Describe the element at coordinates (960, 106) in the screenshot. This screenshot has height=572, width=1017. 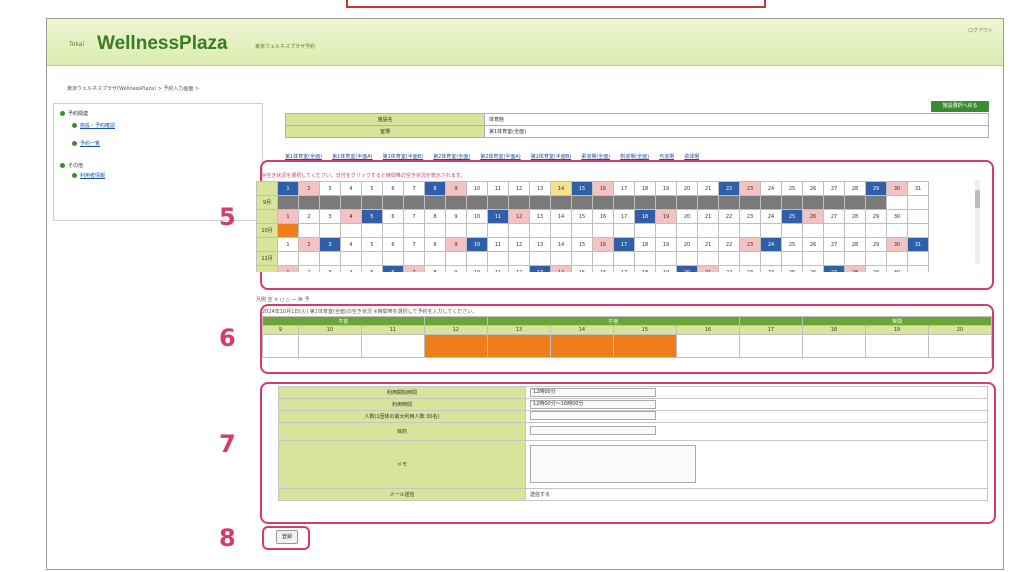
I see `back-to-facility-button: 施設選択へ戻る` at that location.